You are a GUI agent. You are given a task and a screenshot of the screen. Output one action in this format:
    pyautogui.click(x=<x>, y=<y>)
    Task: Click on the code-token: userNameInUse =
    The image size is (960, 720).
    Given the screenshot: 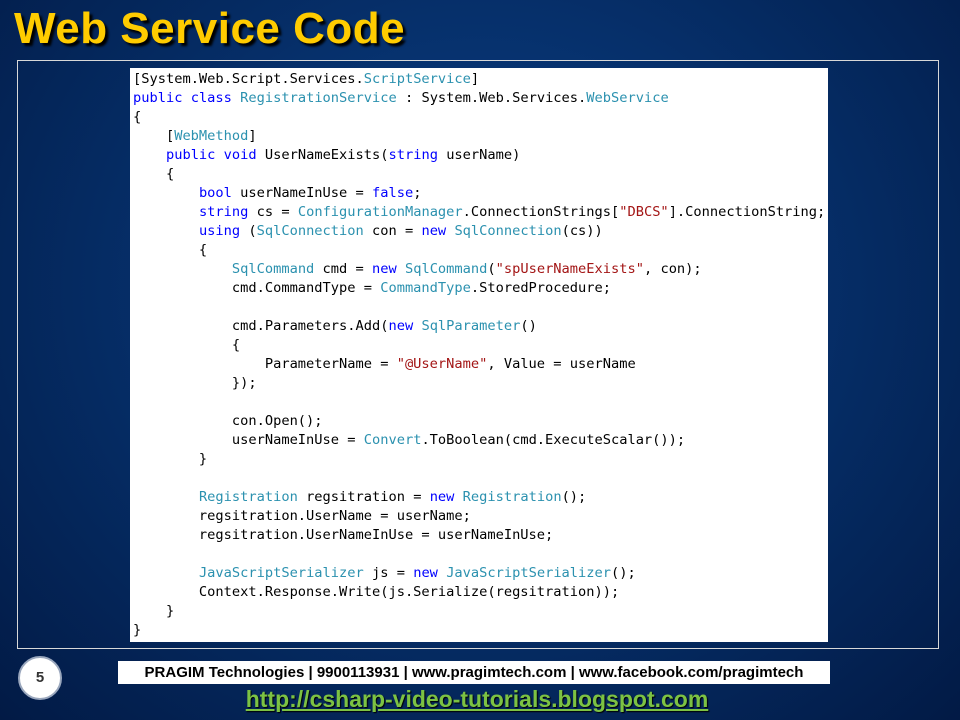 What is the action you would take?
    pyautogui.click(x=301, y=193)
    